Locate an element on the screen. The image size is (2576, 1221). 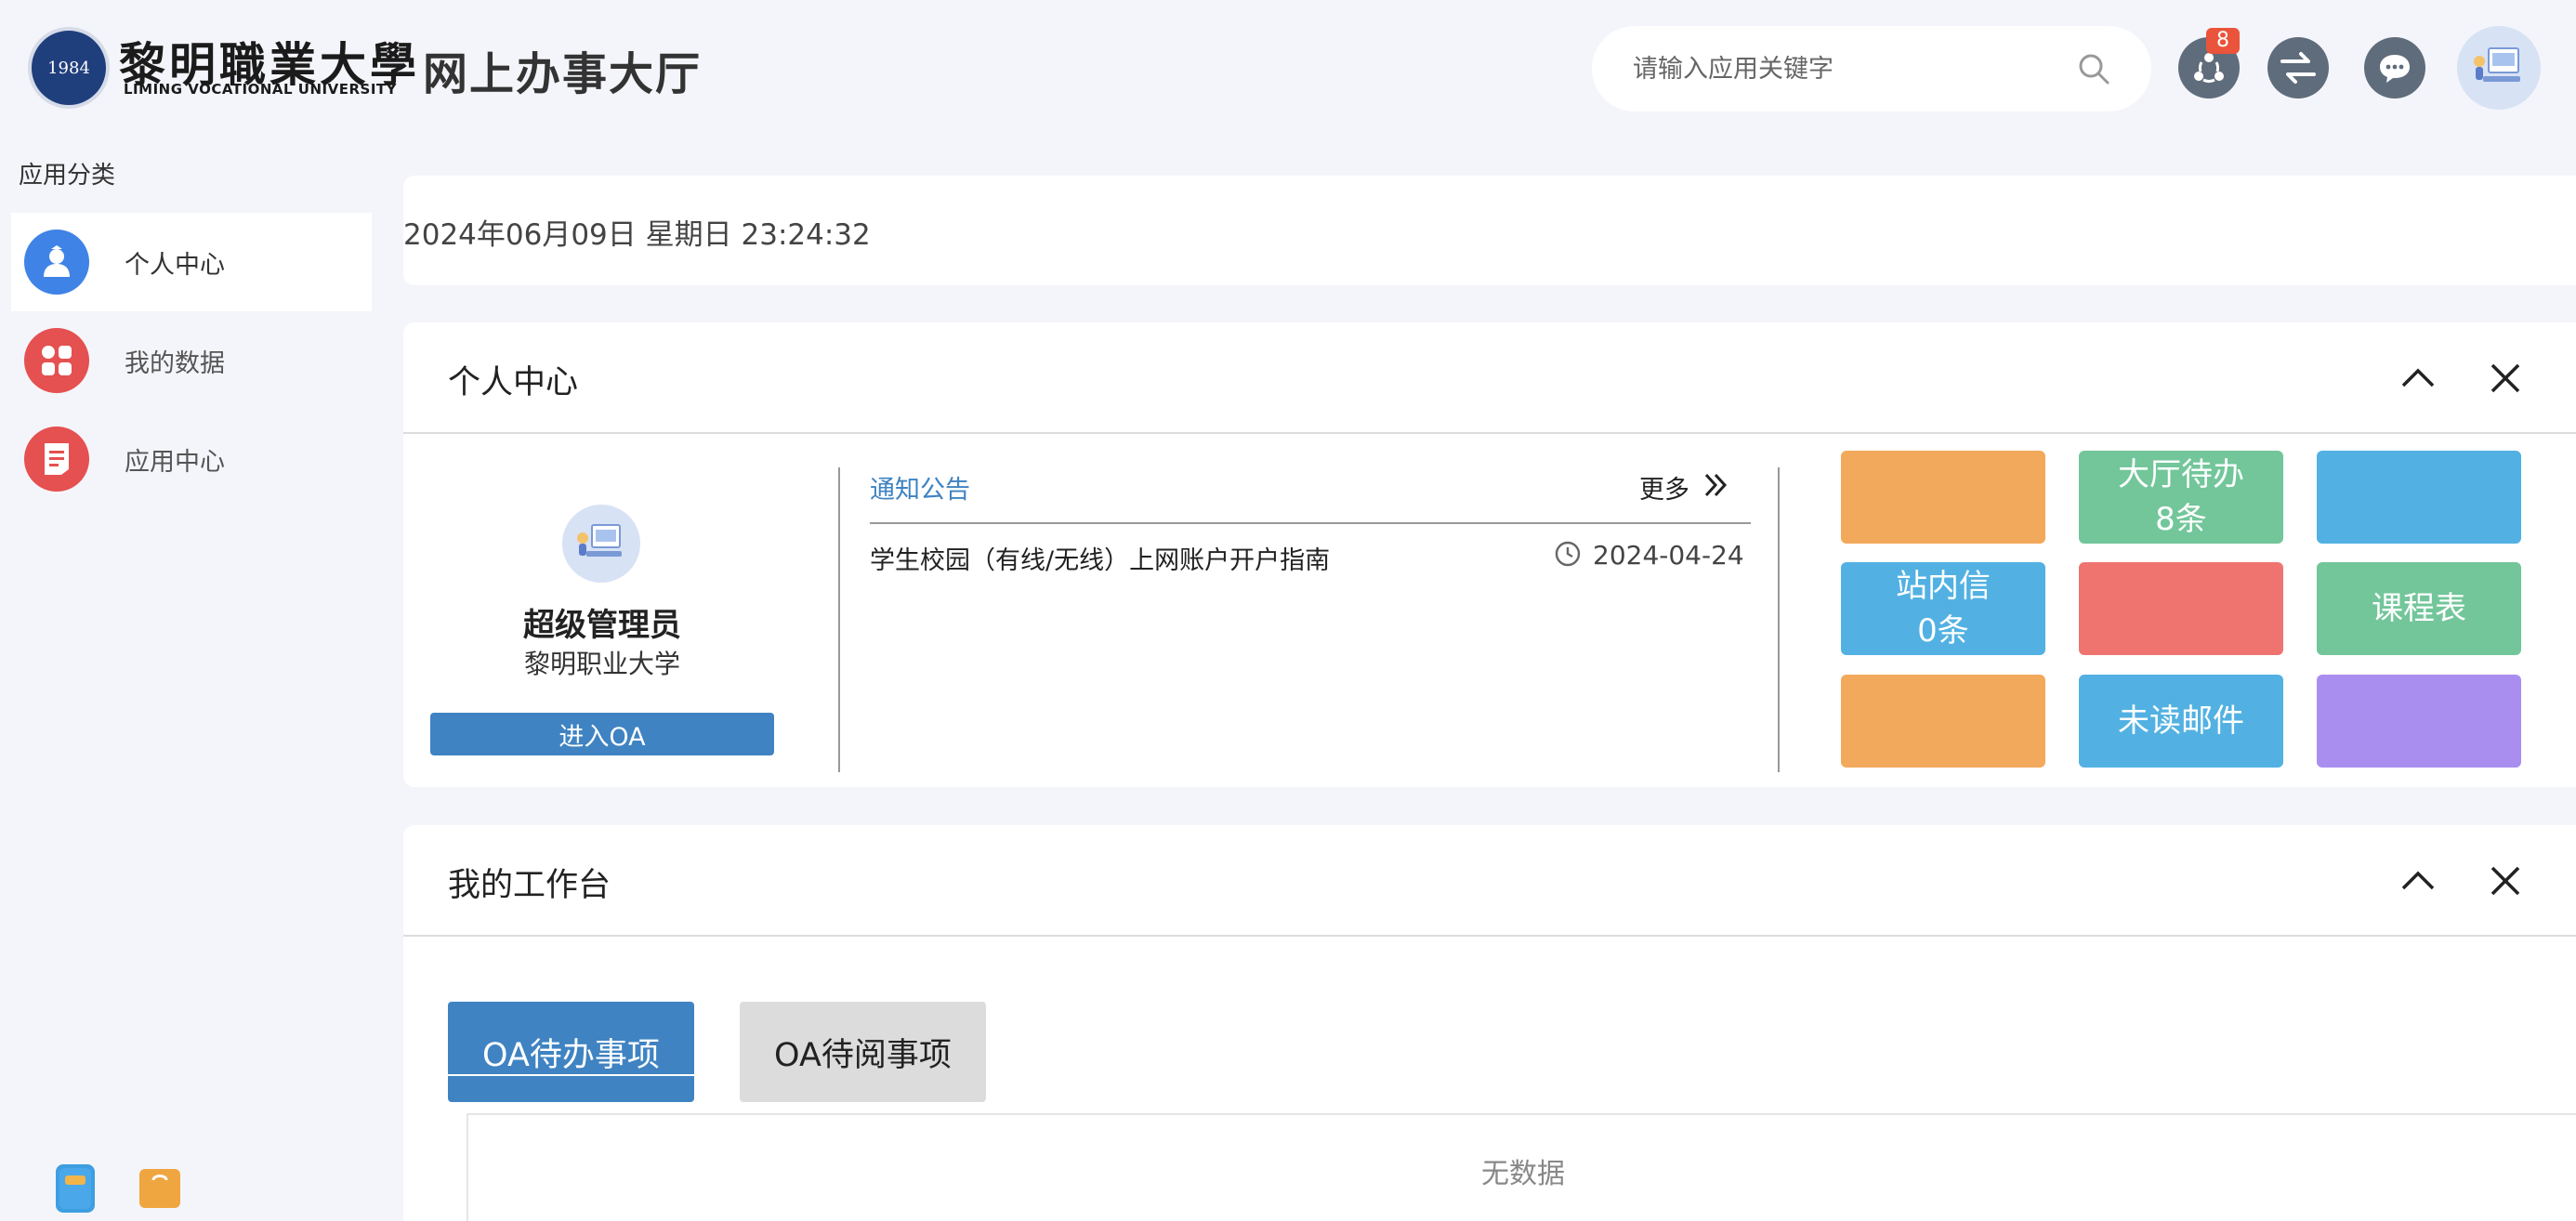
clock-icon is located at coordinates (1568, 554).